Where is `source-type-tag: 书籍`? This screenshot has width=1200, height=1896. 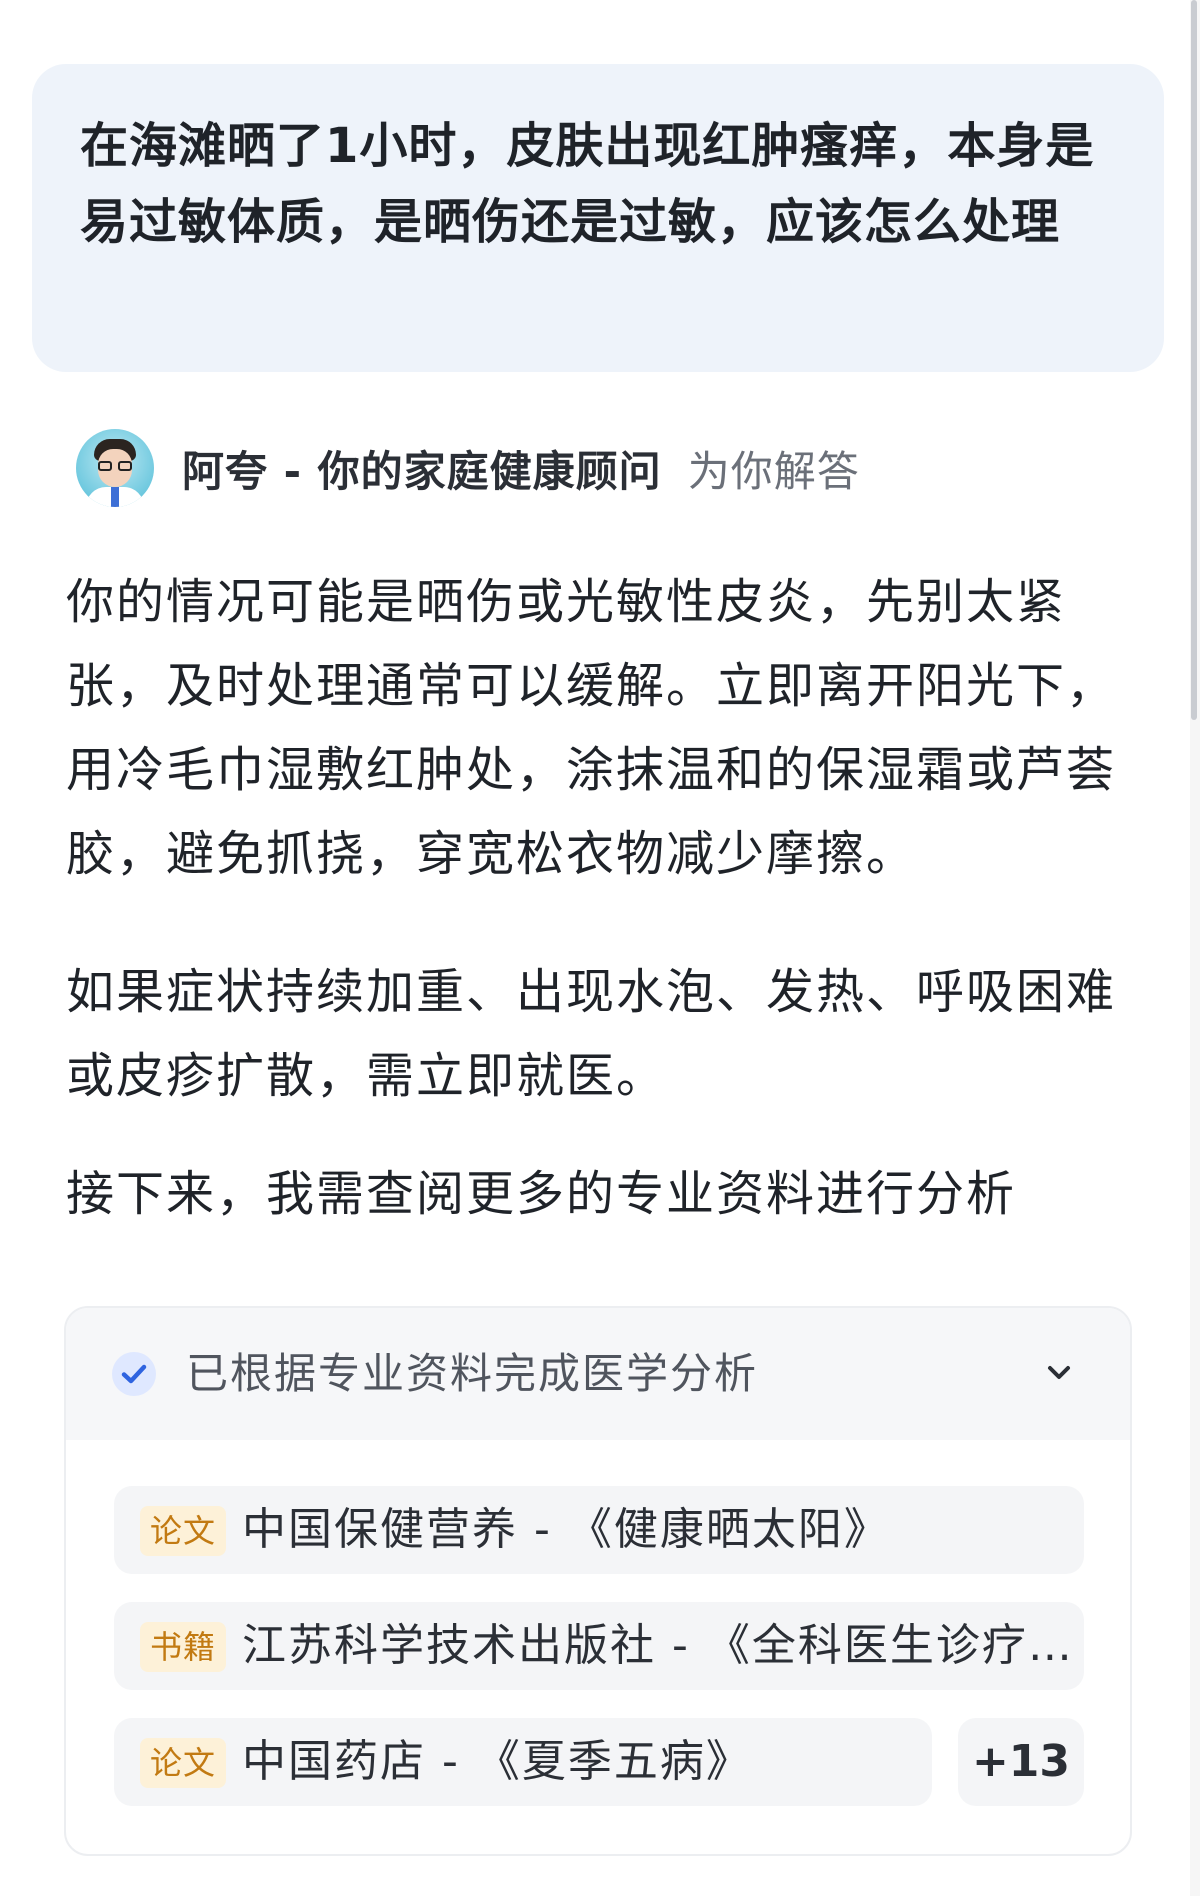 source-type-tag: 书籍 is located at coordinates (183, 1647).